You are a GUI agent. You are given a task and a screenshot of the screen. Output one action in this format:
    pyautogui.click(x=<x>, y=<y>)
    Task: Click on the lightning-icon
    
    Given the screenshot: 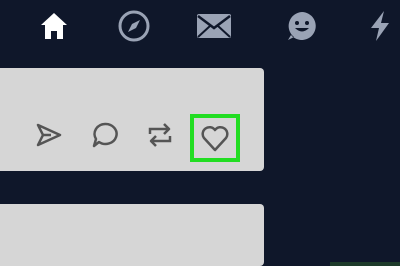 What is the action you would take?
    pyautogui.click(x=380, y=26)
    